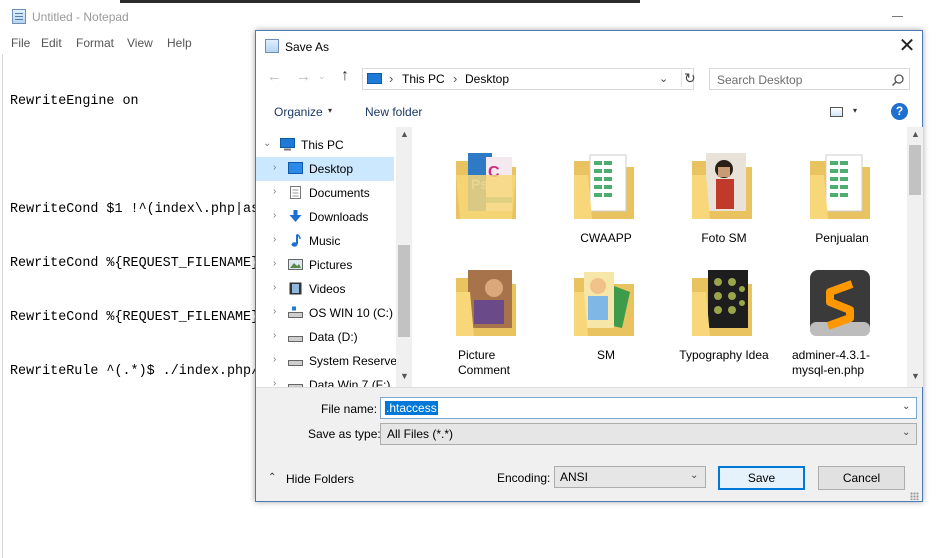 The height and width of the screenshot is (558, 936). What do you see at coordinates (606, 190) in the screenshot?
I see `file-item: CWAAPP` at bounding box center [606, 190].